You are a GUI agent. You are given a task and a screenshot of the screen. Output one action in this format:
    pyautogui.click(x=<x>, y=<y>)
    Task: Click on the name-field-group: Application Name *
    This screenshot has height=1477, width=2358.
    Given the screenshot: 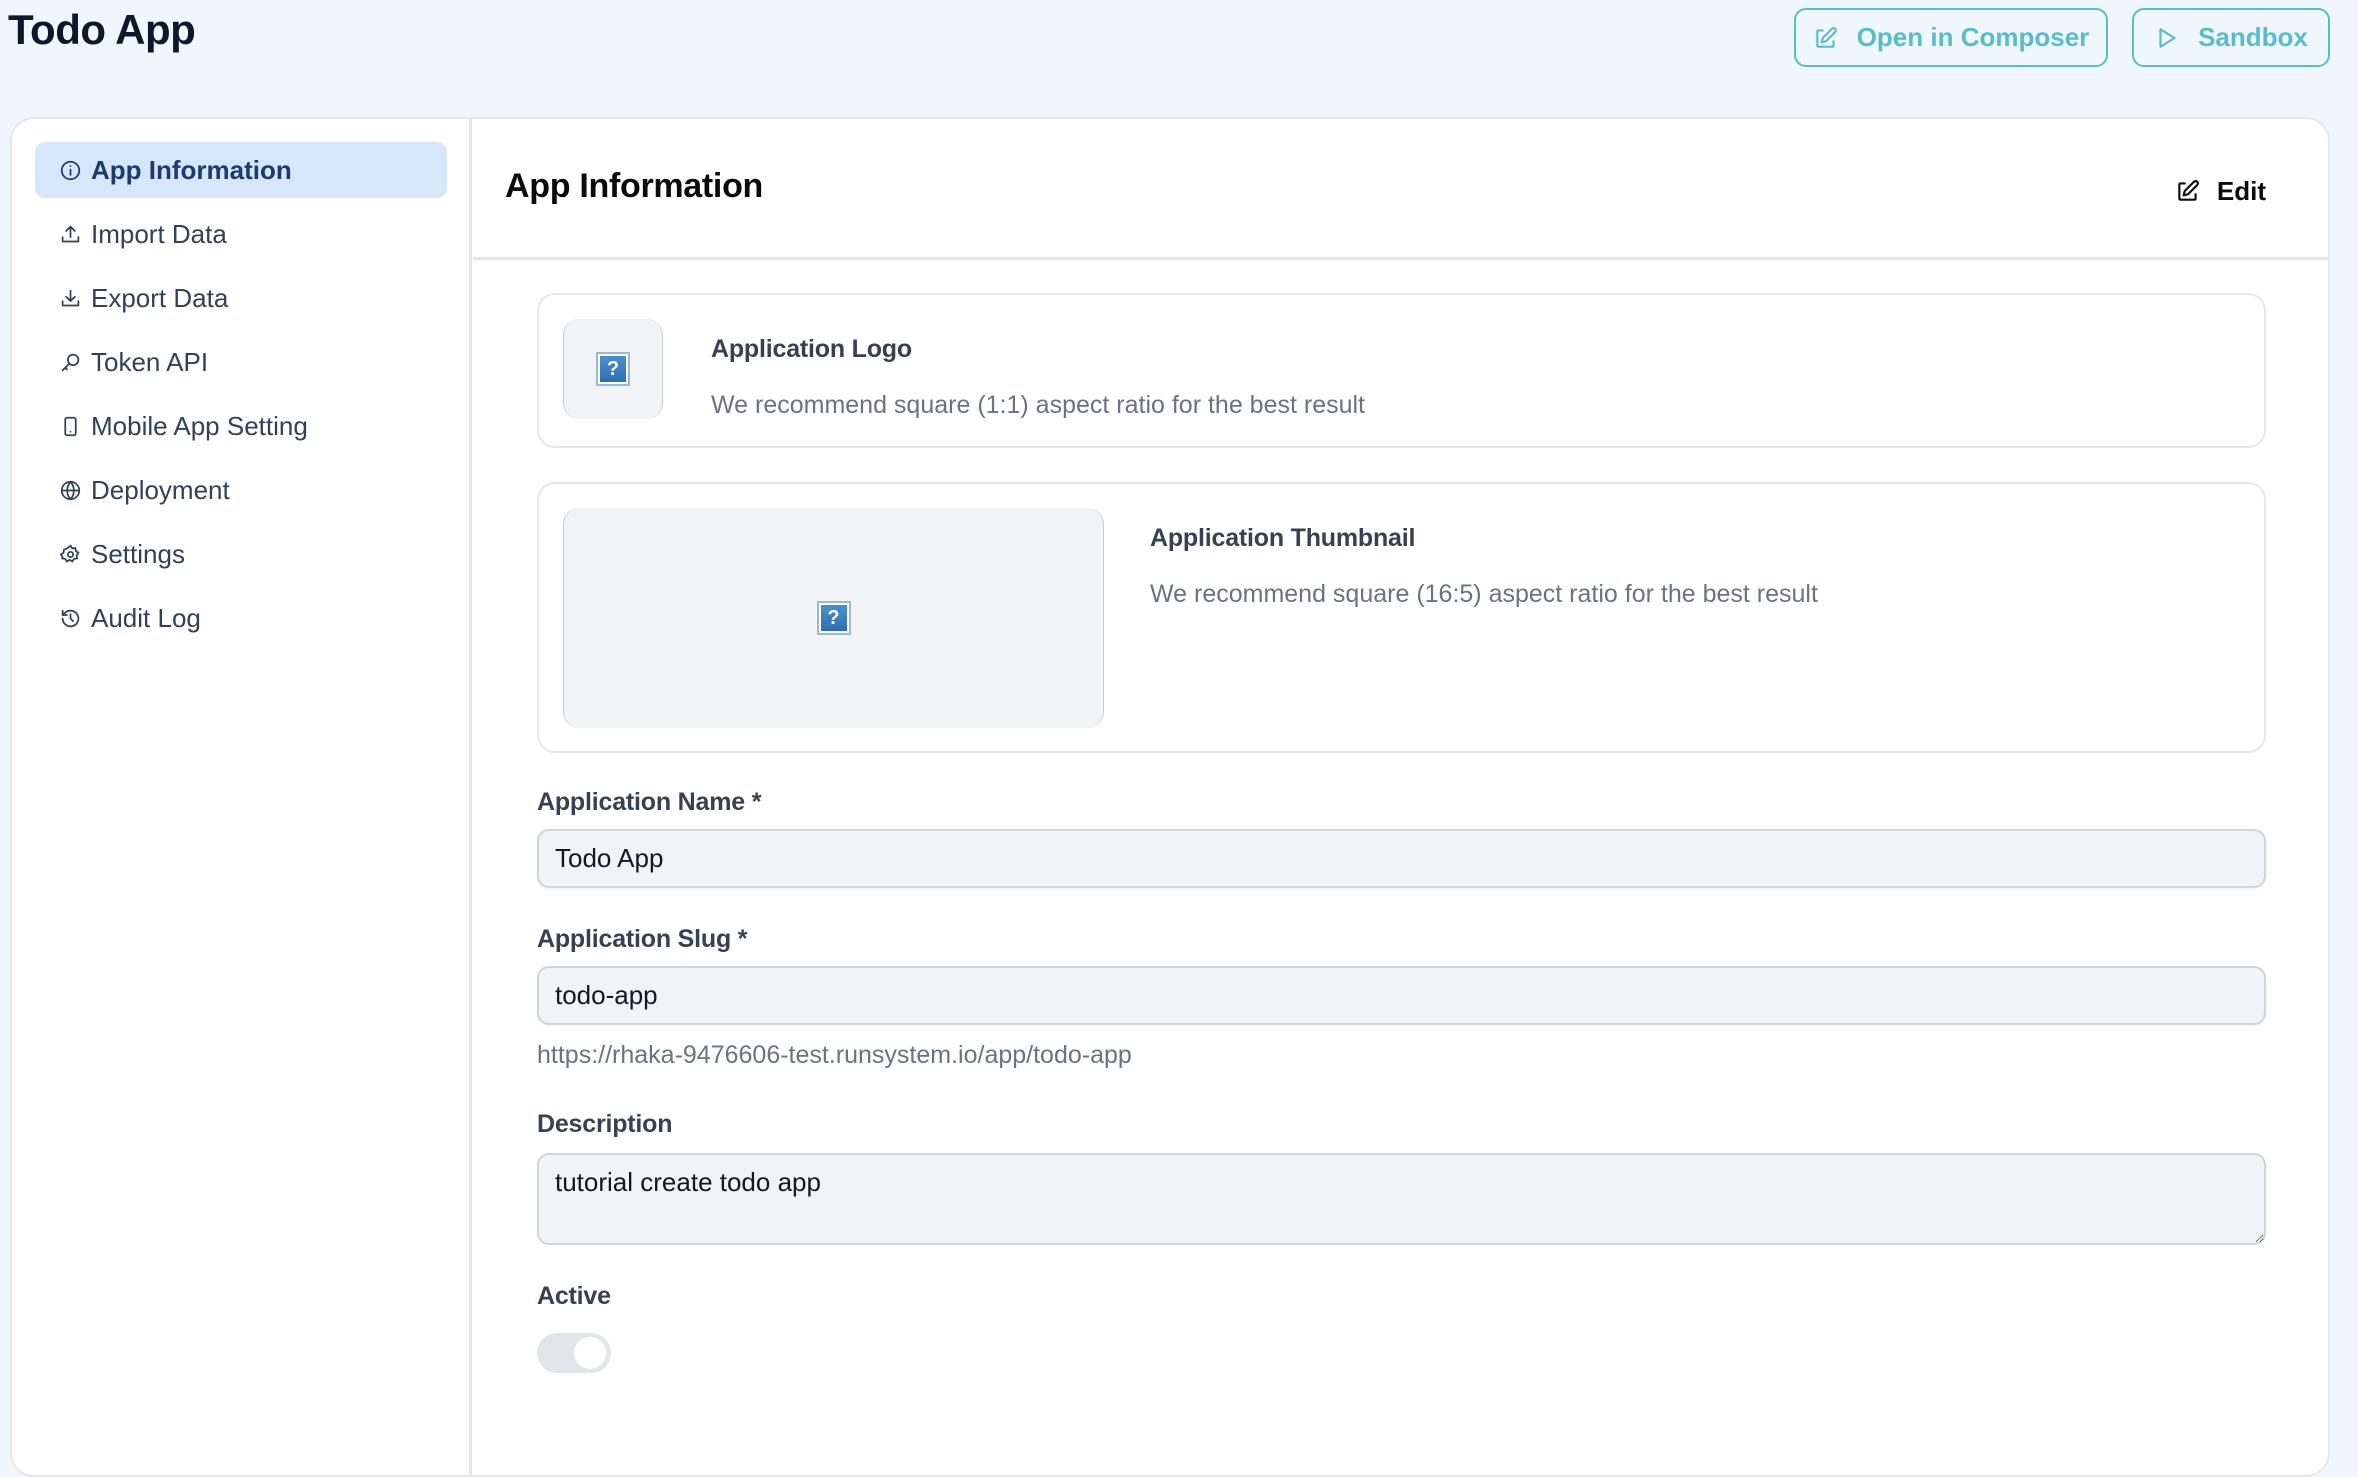 What is the action you would take?
    pyautogui.click(x=1401, y=837)
    